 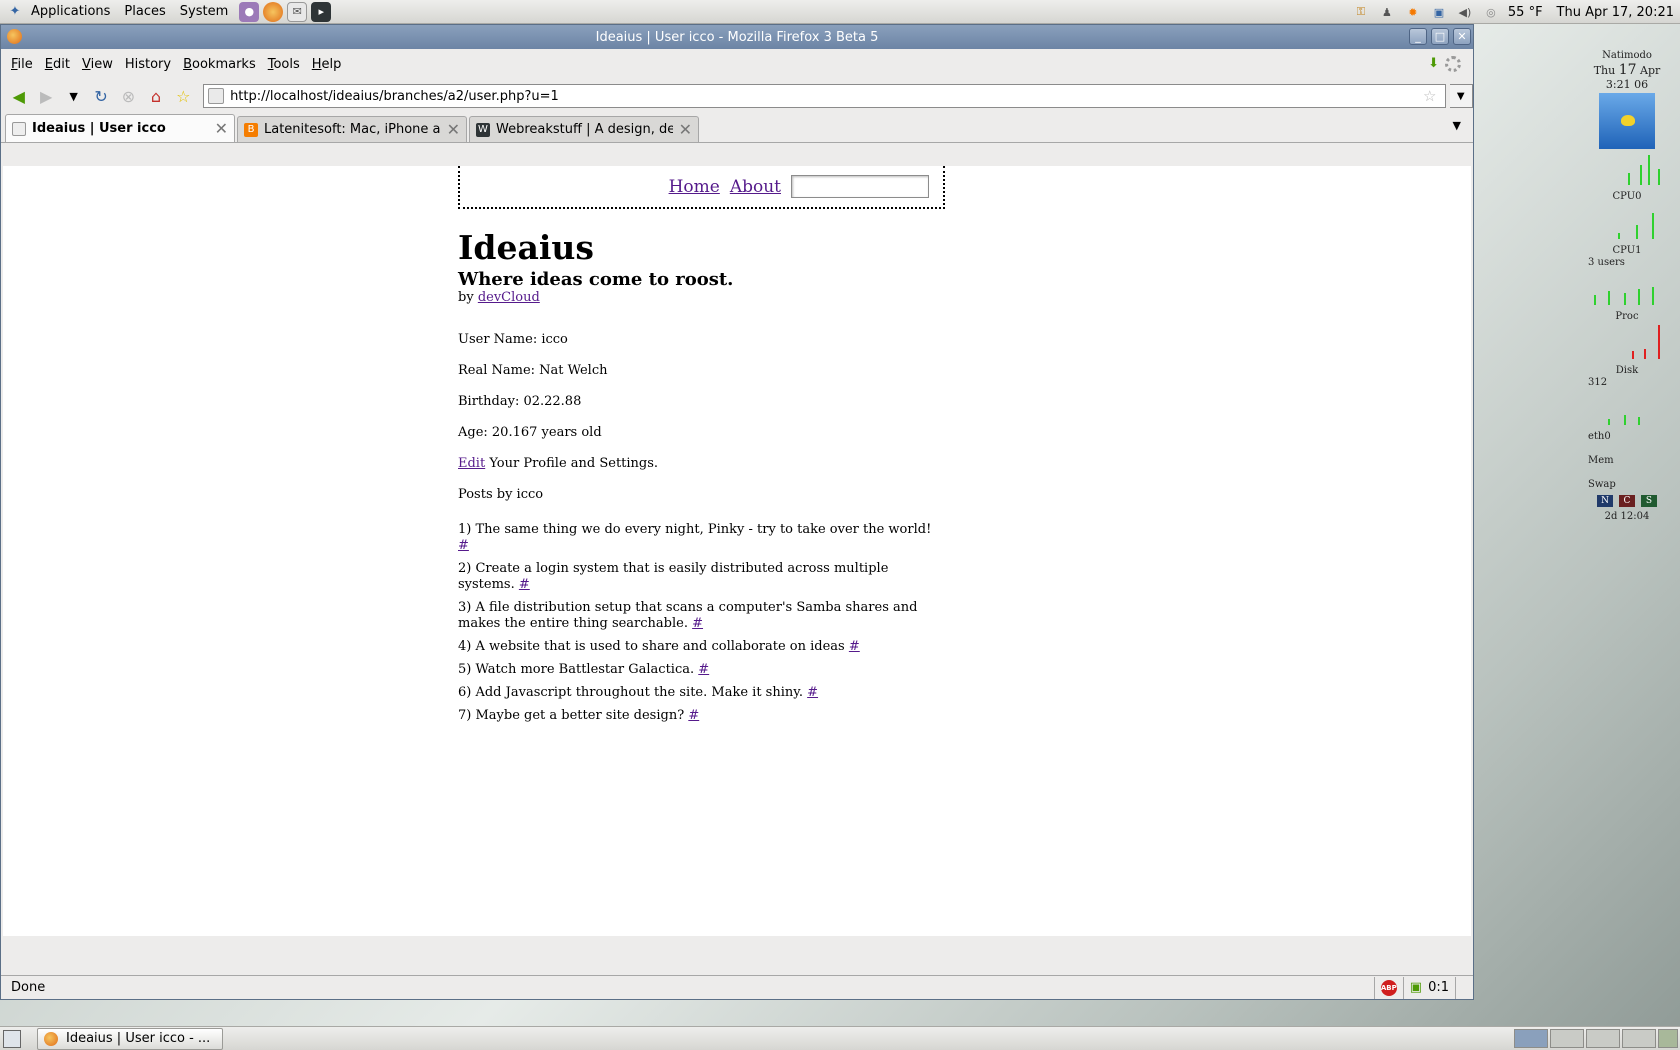 I want to click on forward-button: ▶, so click(x=45, y=96).